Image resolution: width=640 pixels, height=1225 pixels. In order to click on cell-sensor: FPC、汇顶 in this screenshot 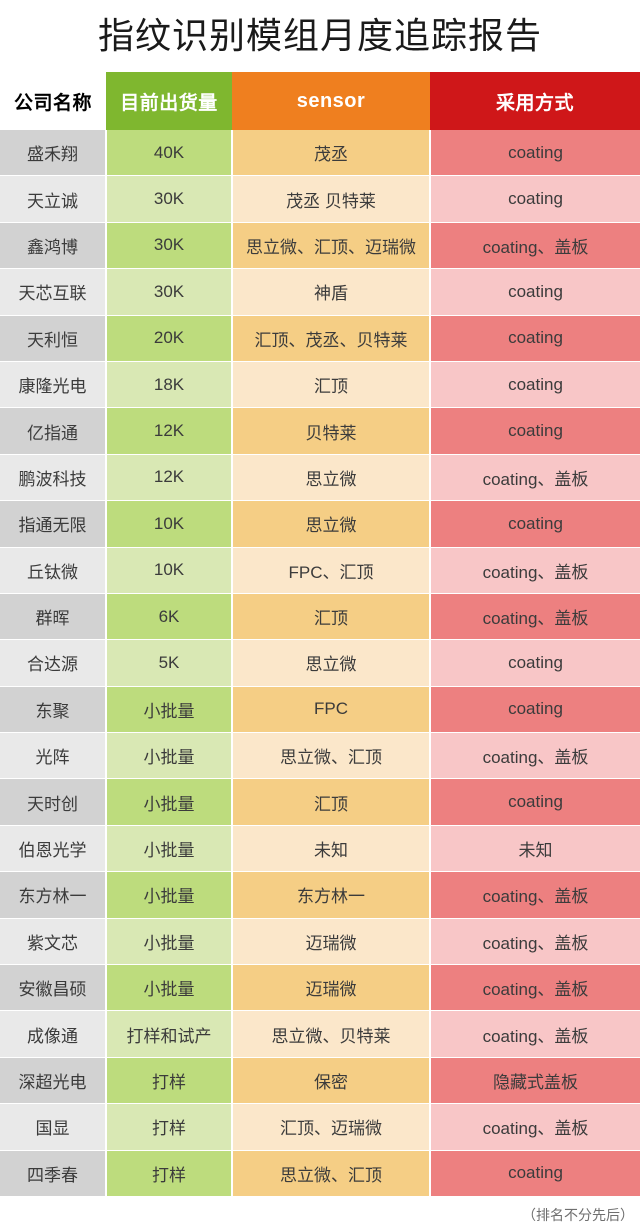, I will do `click(331, 570)`.